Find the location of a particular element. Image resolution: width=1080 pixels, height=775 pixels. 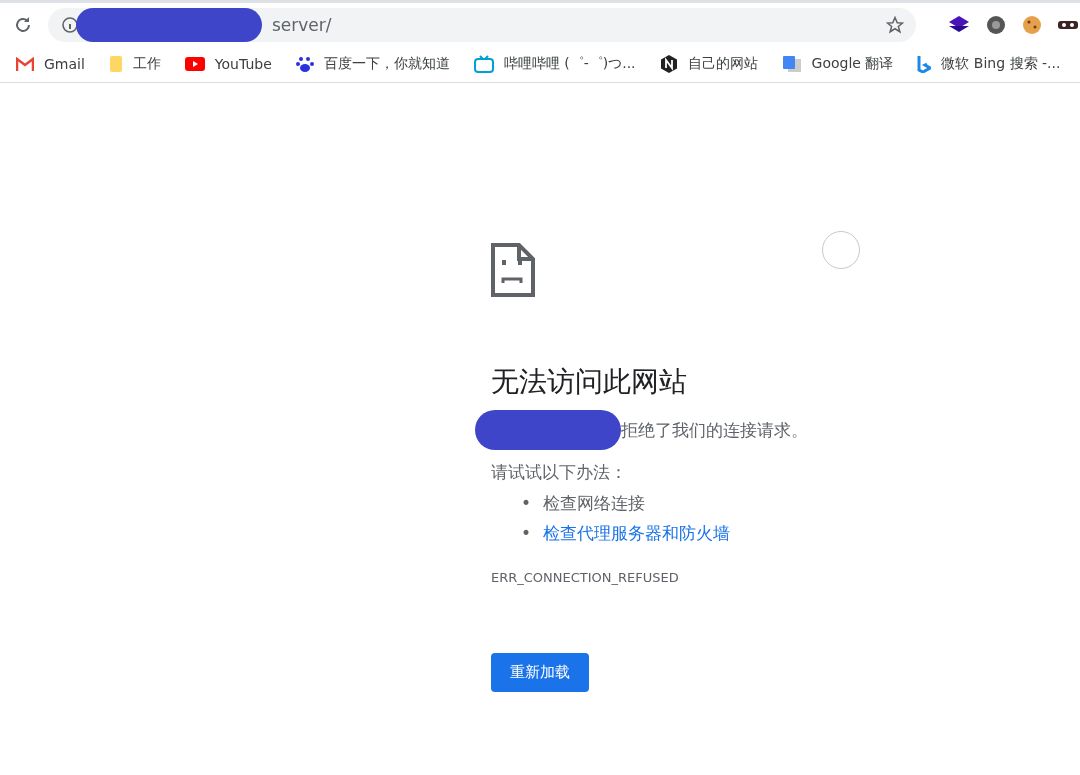

bookmark: Google 翻译 is located at coordinates (837, 64).